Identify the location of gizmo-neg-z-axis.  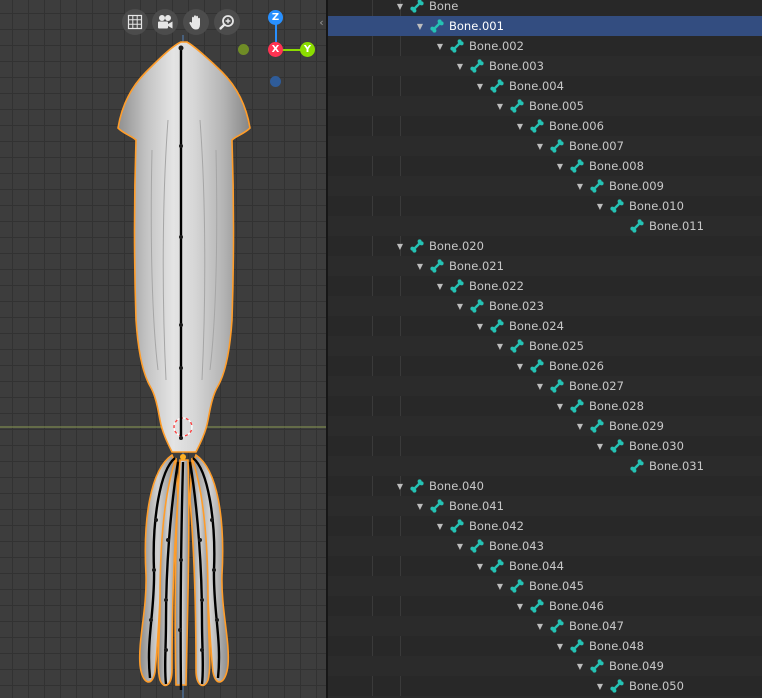
(275, 81).